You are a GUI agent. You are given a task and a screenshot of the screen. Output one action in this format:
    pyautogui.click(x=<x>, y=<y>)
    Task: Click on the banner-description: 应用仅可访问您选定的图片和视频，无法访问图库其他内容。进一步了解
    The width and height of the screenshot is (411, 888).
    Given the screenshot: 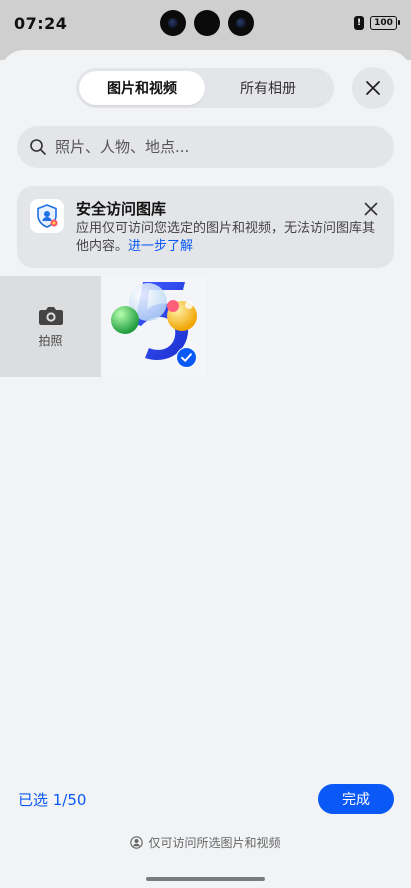 What is the action you would take?
    pyautogui.click(x=229, y=238)
    